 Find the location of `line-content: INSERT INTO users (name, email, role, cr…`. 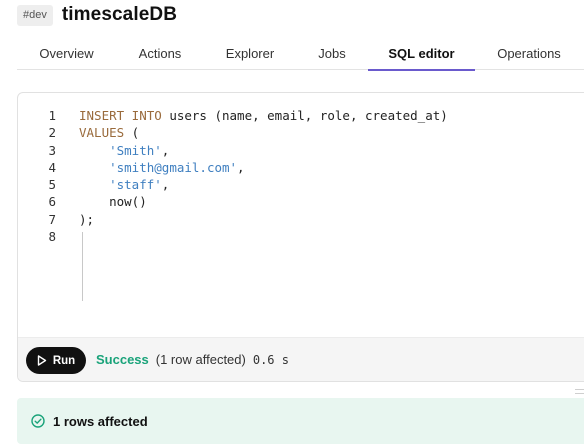

line-content: INSERT INTO users (name, email, role, cr… is located at coordinates (263, 115).